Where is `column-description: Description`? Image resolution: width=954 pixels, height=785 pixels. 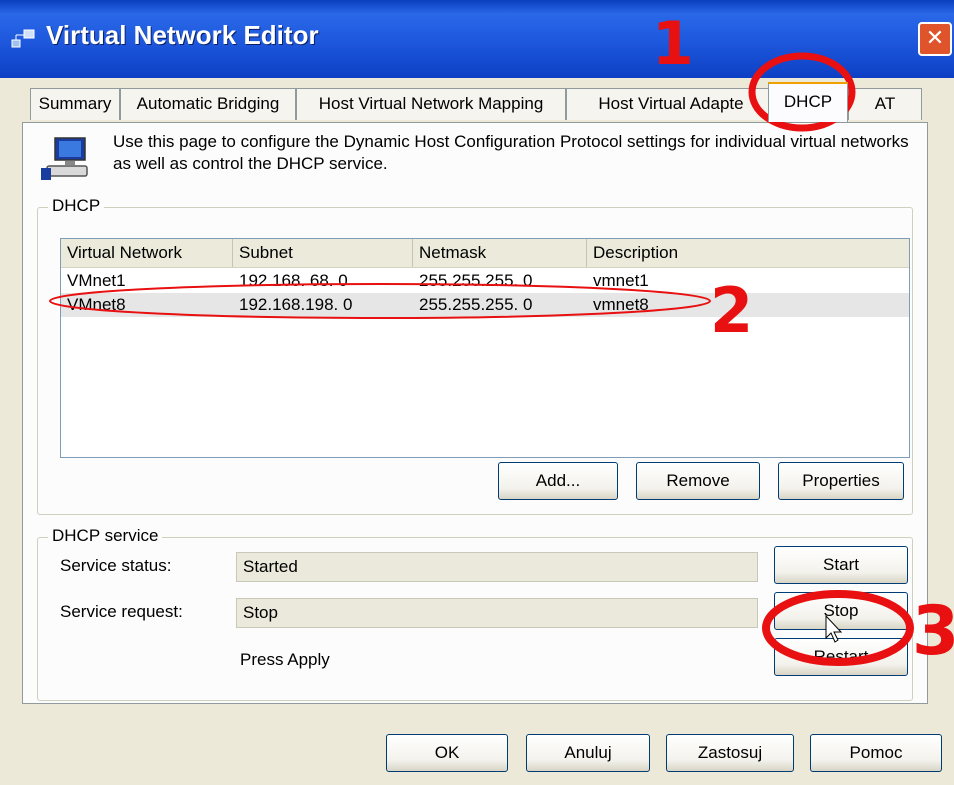 column-description: Description is located at coordinates (748, 253).